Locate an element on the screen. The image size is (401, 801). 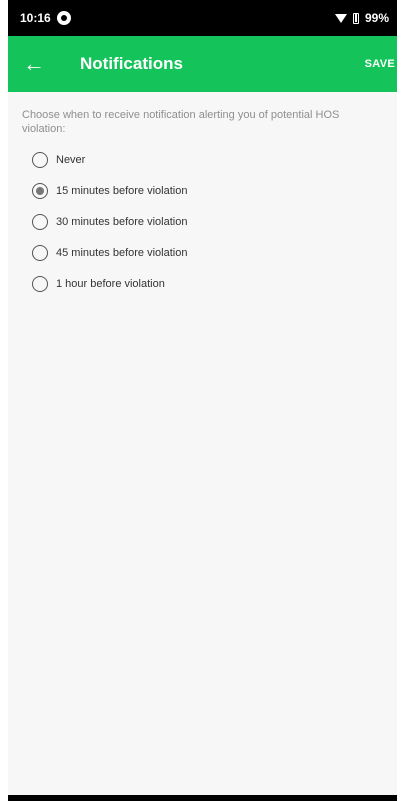
option-15-minutes: 15 minutes before violation is located at coordinates (203, 190).